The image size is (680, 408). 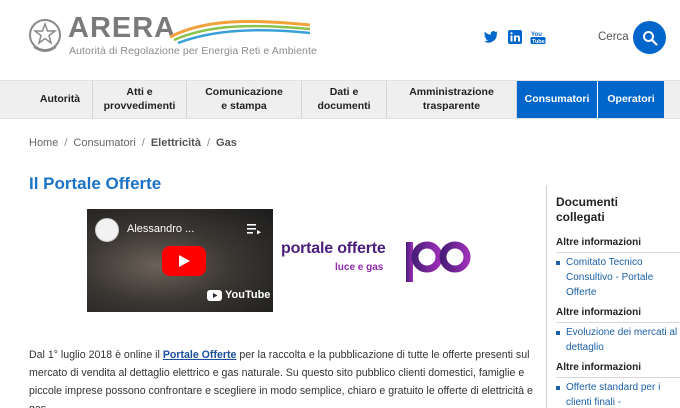 I want to click on search-icon, so click(x=650, y=38).